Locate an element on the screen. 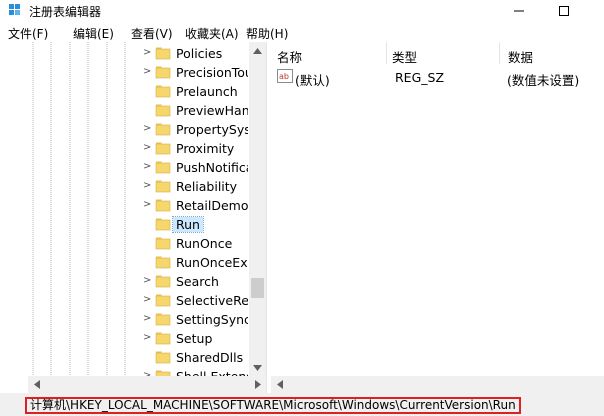 The width and height of the screenshot is (604, 416). chevron-up-icon is located at coordinates (257, 50).